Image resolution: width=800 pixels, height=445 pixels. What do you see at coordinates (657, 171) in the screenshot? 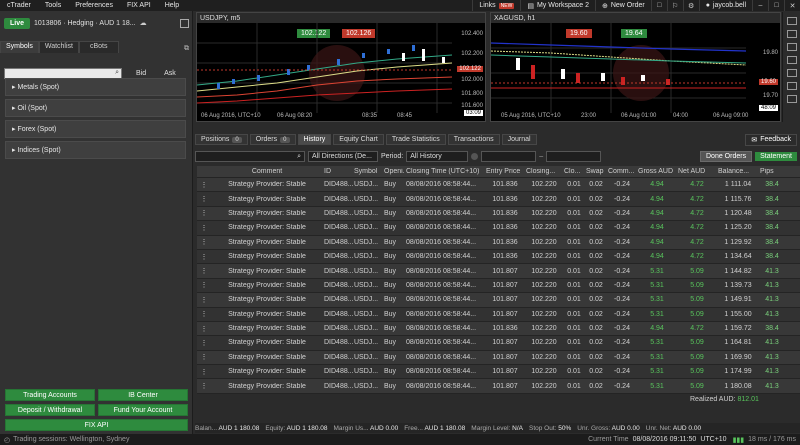
I see `header-gross-aud: Gross AUD` at bounding box center [657, 171].